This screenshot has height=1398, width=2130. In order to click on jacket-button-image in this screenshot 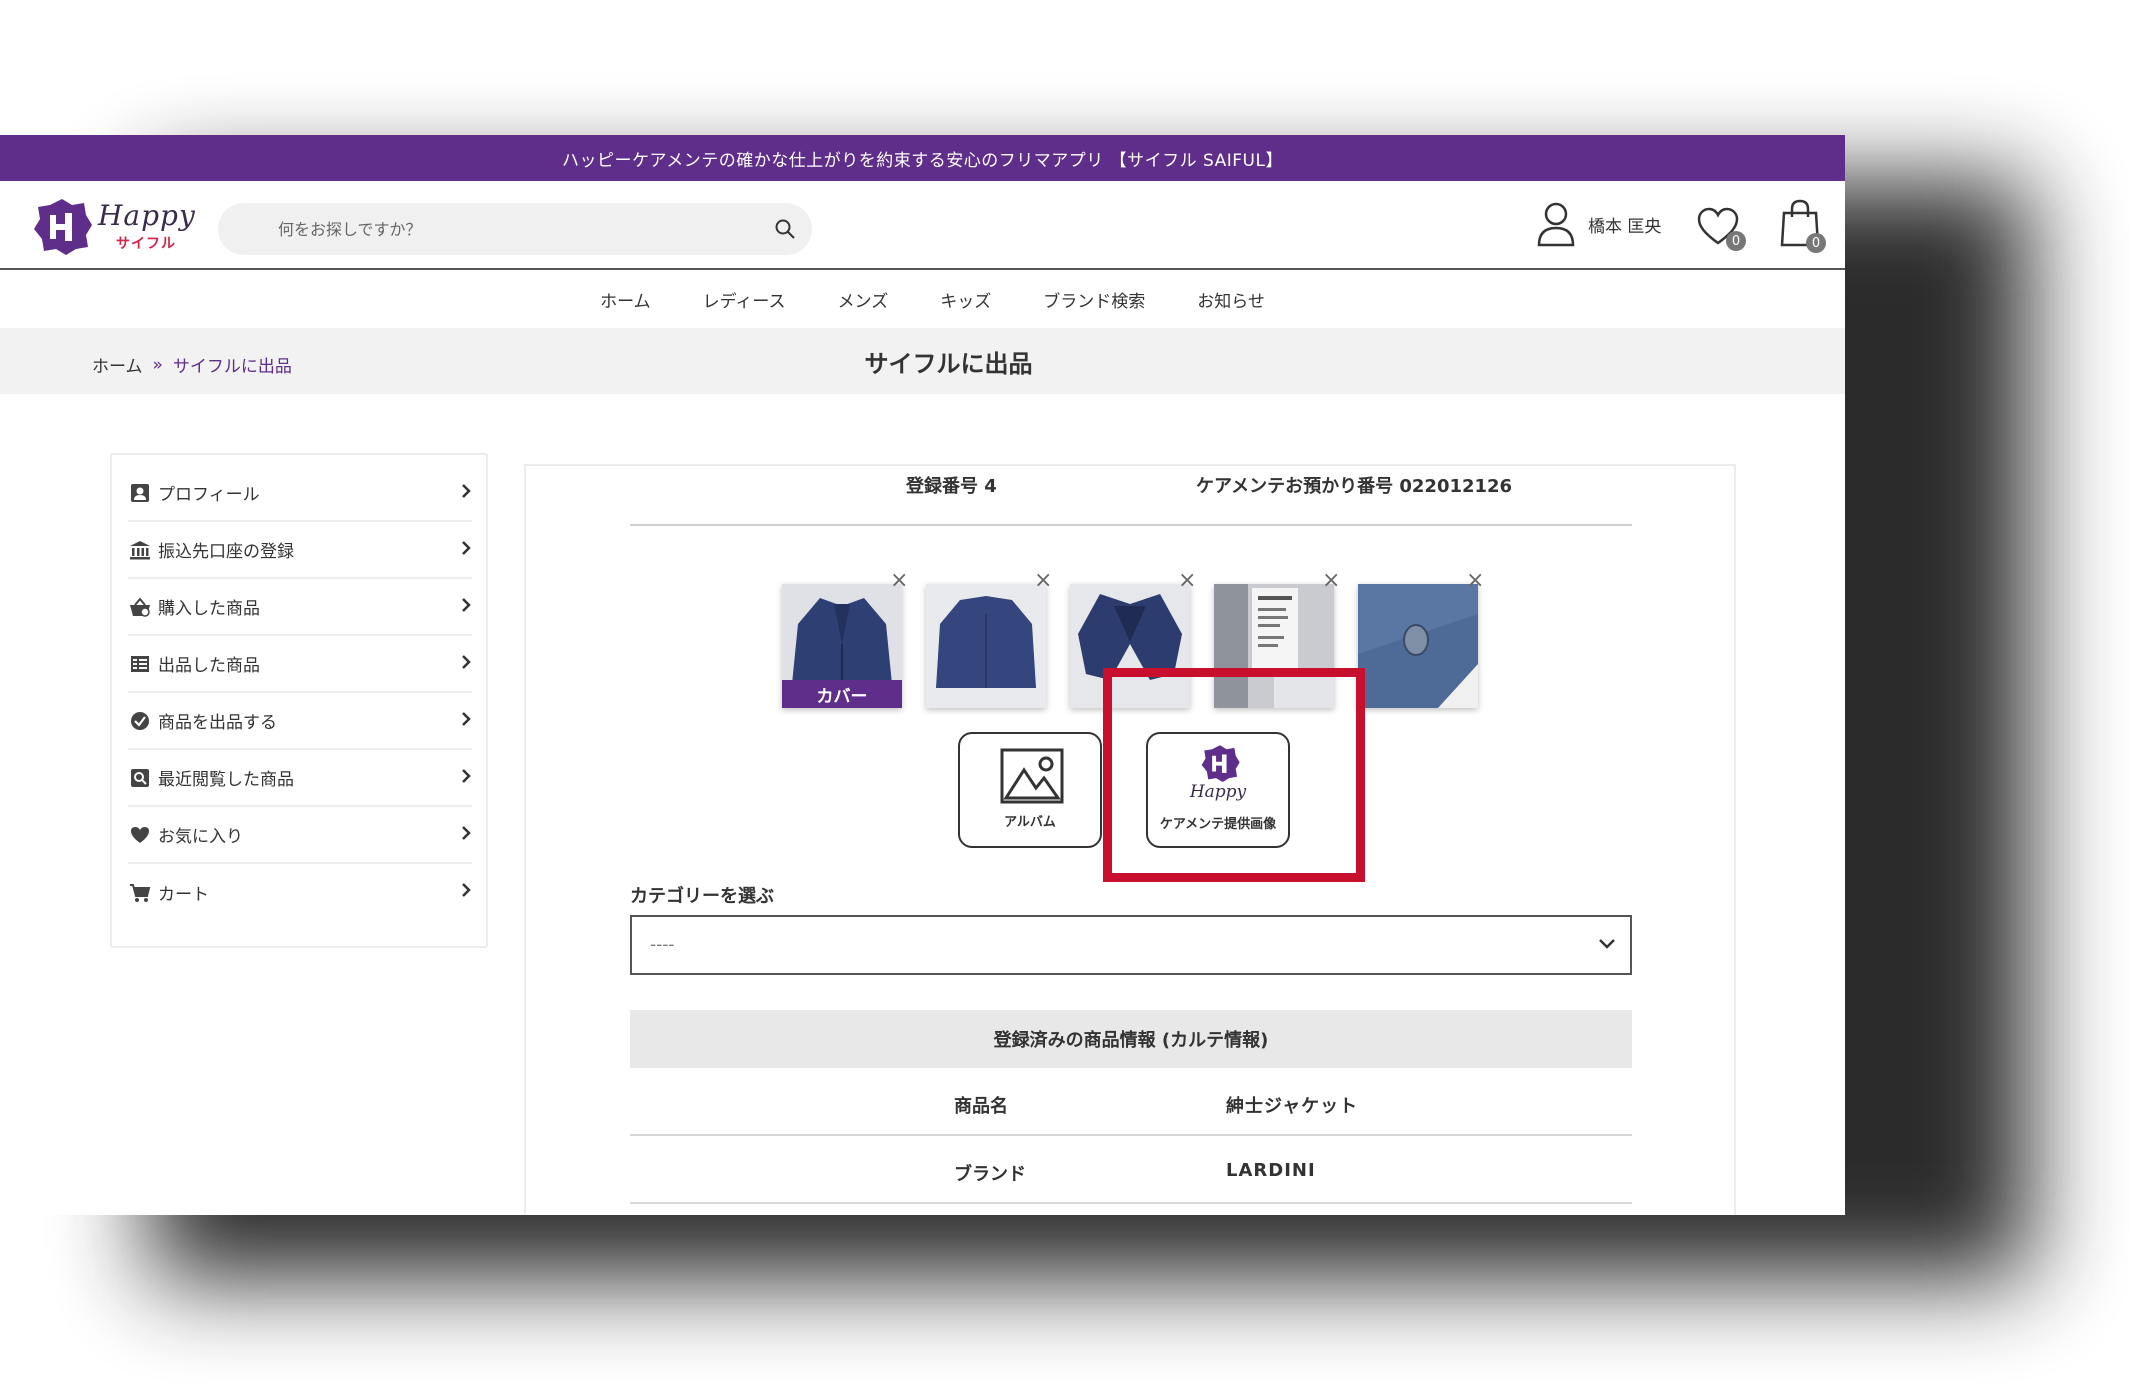, I will do `click(1418, 646)`.